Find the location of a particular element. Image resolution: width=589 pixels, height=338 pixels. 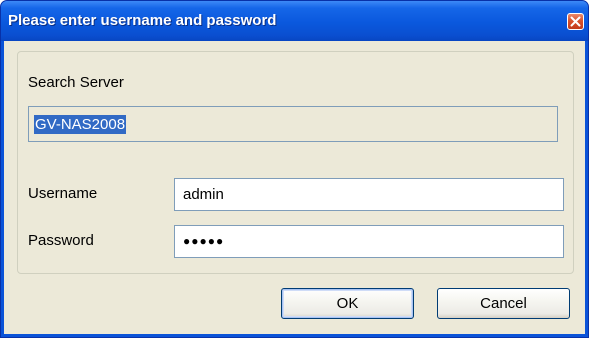

ok-button: OK is located at coordinates (347, 303).